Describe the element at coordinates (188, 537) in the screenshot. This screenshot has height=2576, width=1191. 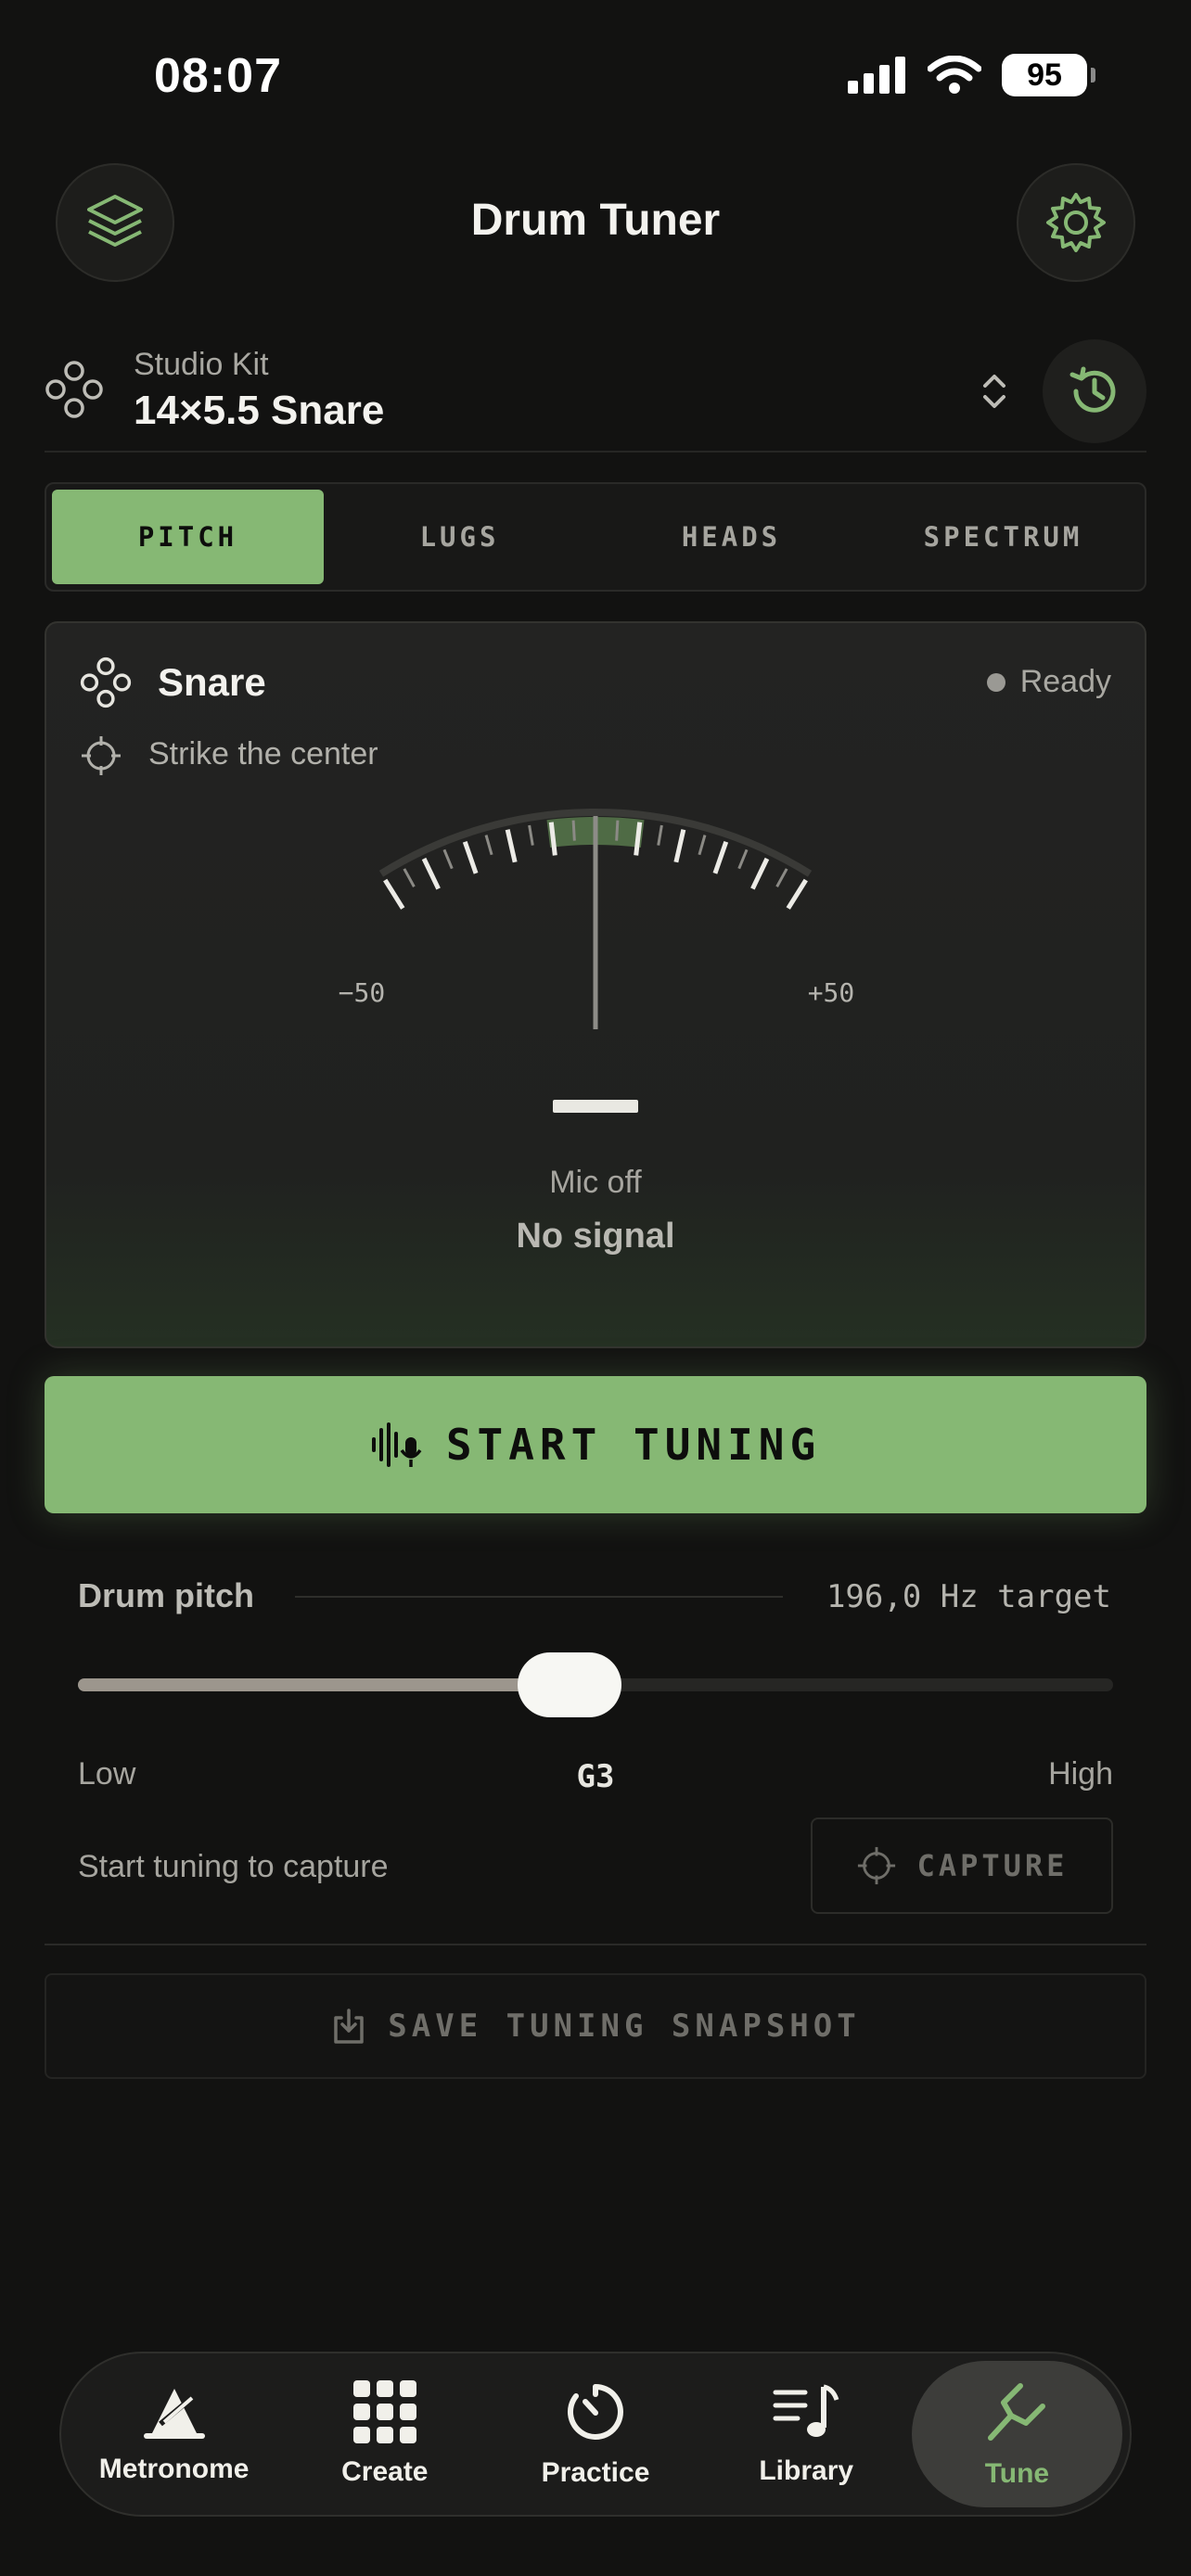
I see `tab-pitch: PITCH` at that location.